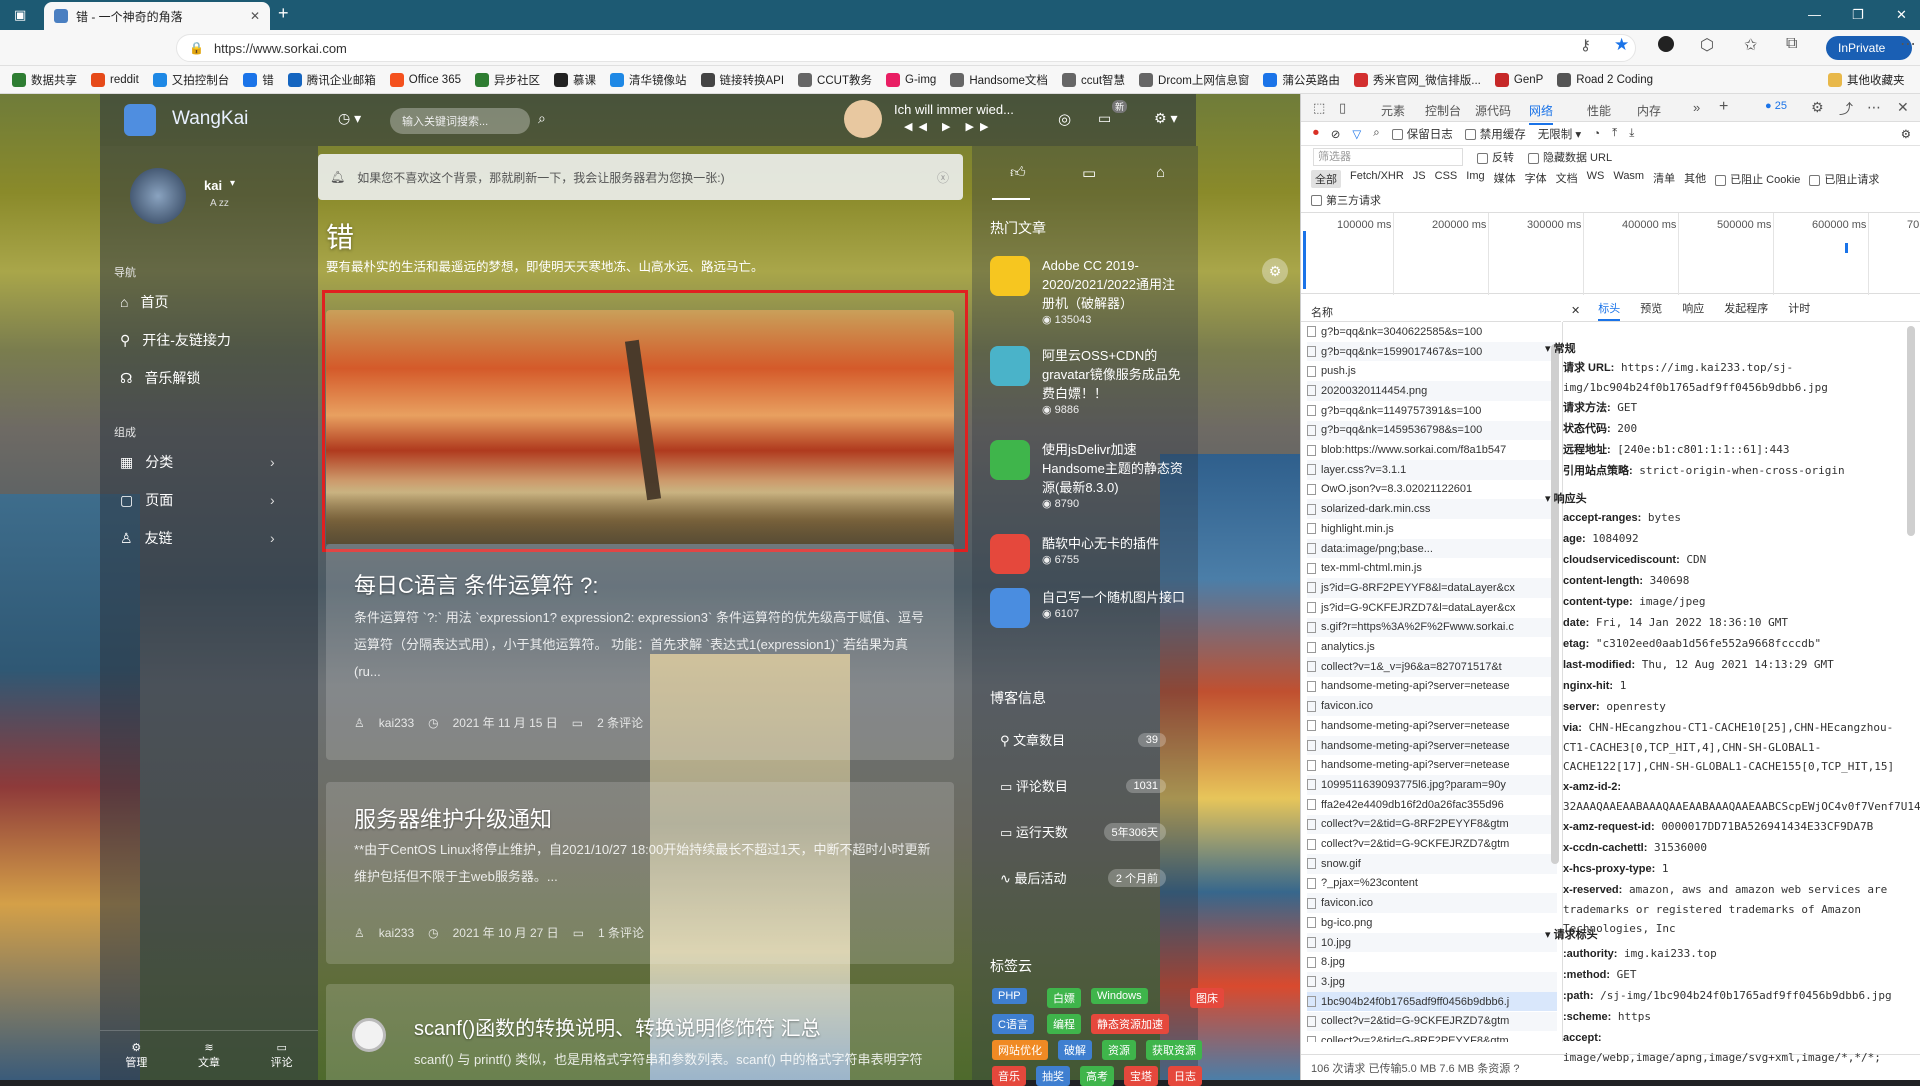 The image size is (1920, 1086). Describe the element at coordinates (1422, 134) in the screenshot. I see `preserve-log-checkbox: 保留日志` at that location.